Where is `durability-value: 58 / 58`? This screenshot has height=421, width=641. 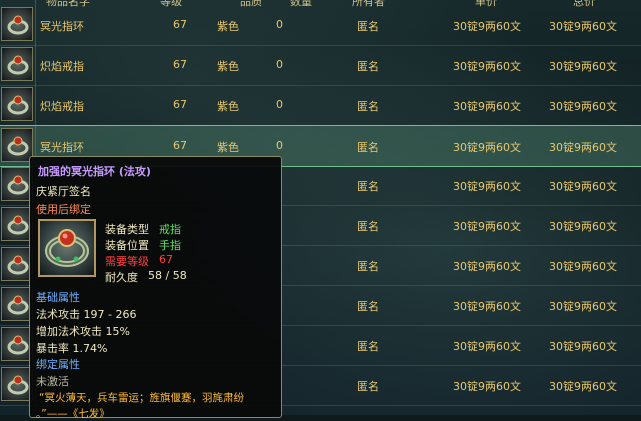 durability-value: 58 / 58 is located at coordinates (167, 275).